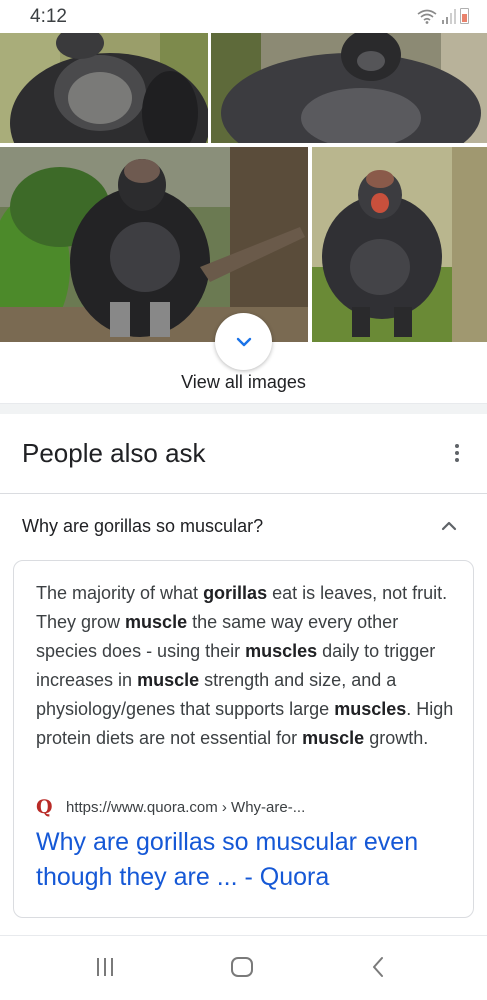  What do you see at coordinates (142, 526) in the screenshot?
I see `paa-question: Why are gorillas so muscular?` at bounding box center [142, 526].